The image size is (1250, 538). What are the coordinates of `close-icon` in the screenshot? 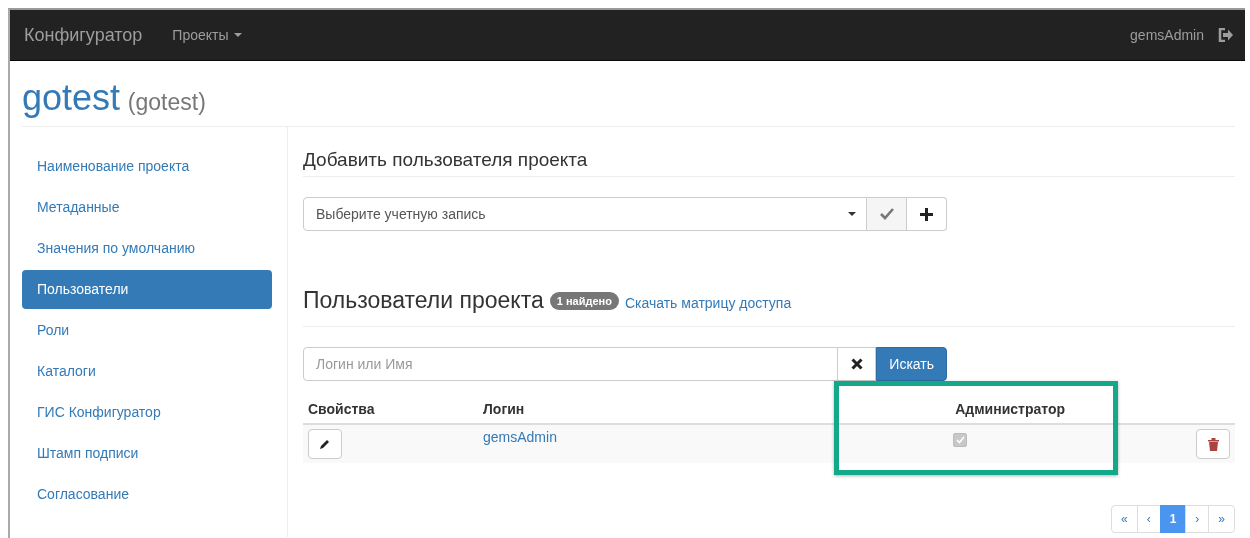 It's located at (856, 364).